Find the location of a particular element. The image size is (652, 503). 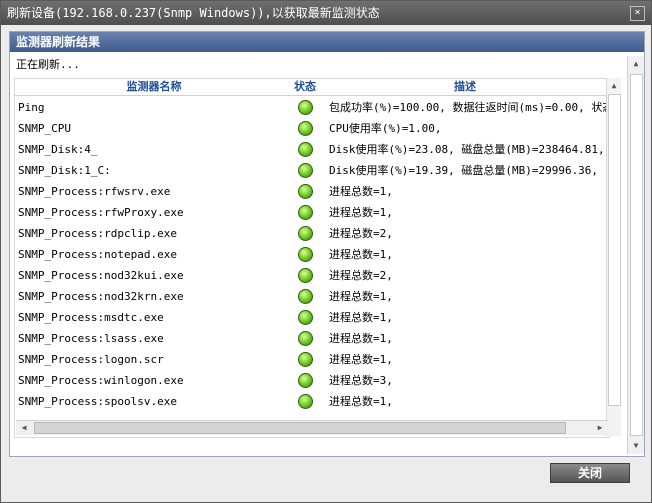

grid-horizontal-scrollbar: ◀ ▶ is located at coordinates (312, 427).